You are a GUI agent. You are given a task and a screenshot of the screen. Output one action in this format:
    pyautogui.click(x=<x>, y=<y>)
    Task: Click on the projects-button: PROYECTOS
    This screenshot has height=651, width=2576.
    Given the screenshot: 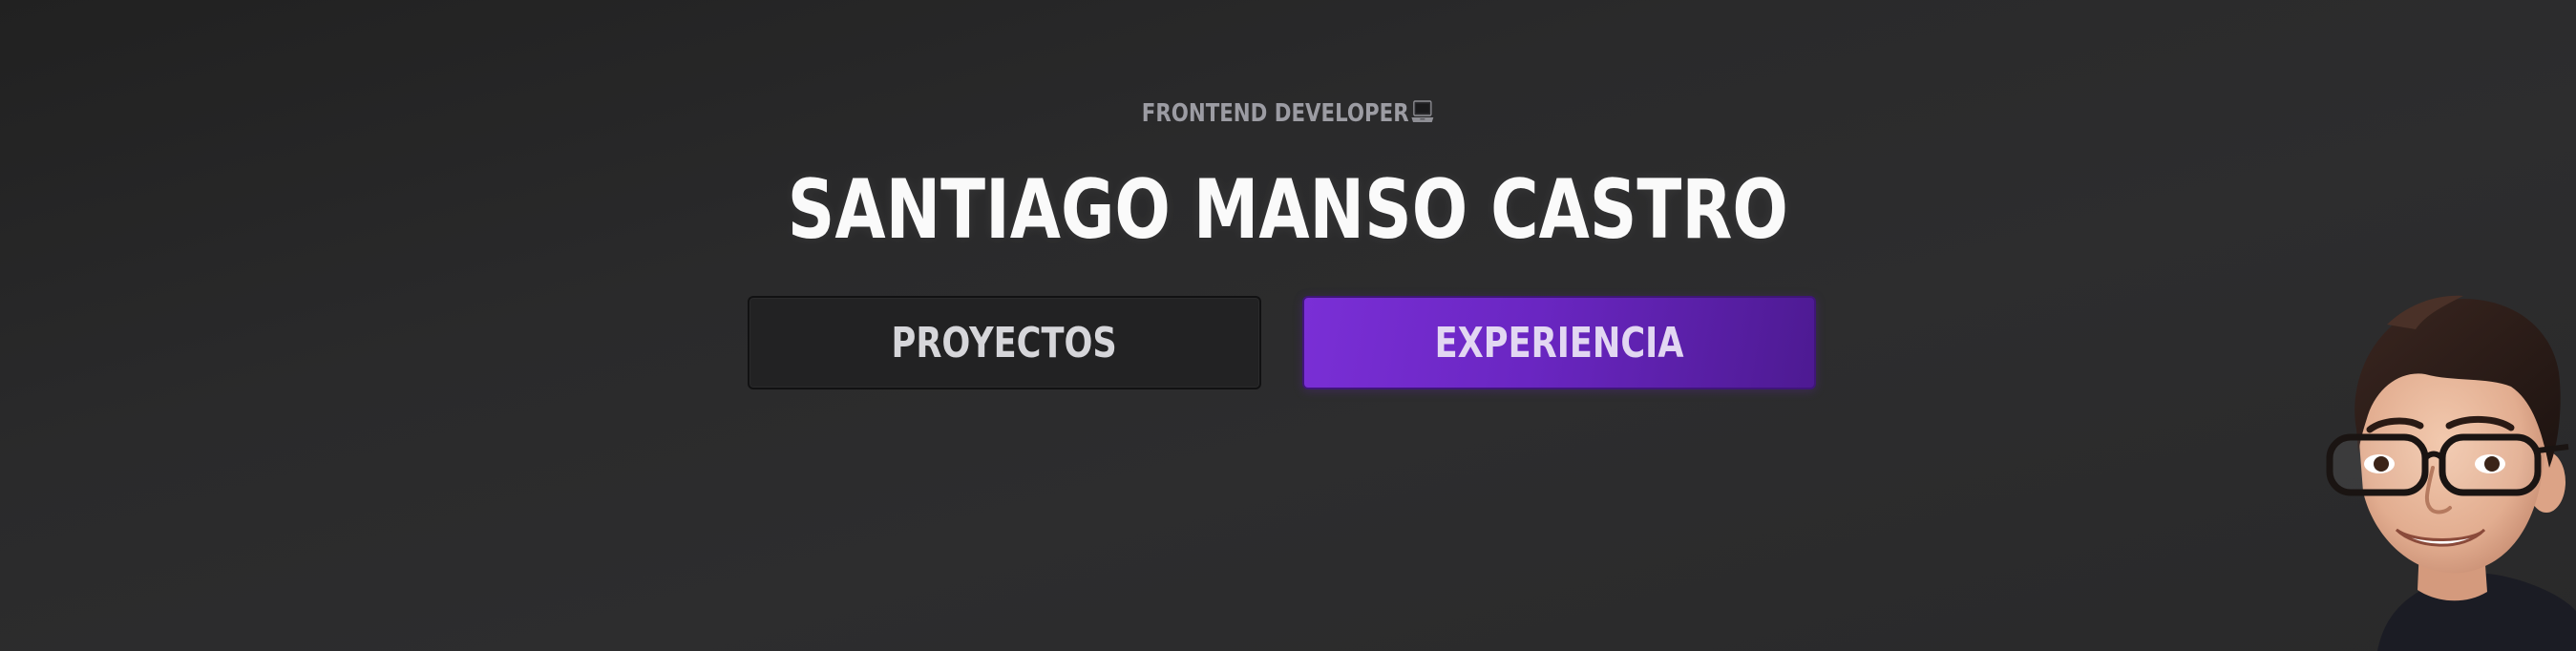 What is the action you would take?
    pyautogui.click(x=1004, y=343)
    